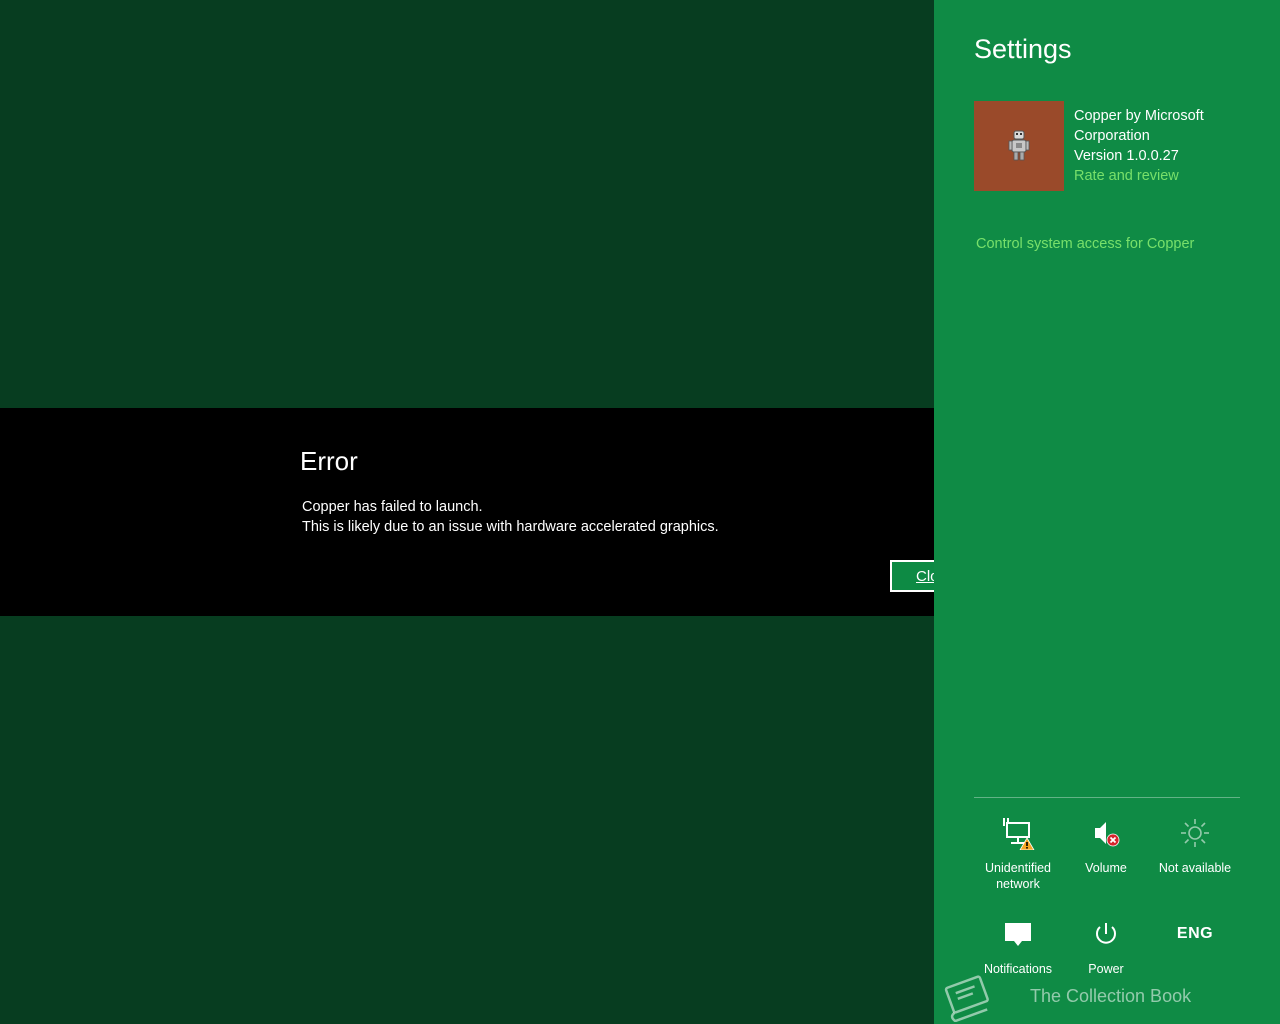 This screenshot has width=1280, height=1024. Describe the element at coordinates (1018, 854) in the screenshot. I see `network-button: Unidentified network` at that location.